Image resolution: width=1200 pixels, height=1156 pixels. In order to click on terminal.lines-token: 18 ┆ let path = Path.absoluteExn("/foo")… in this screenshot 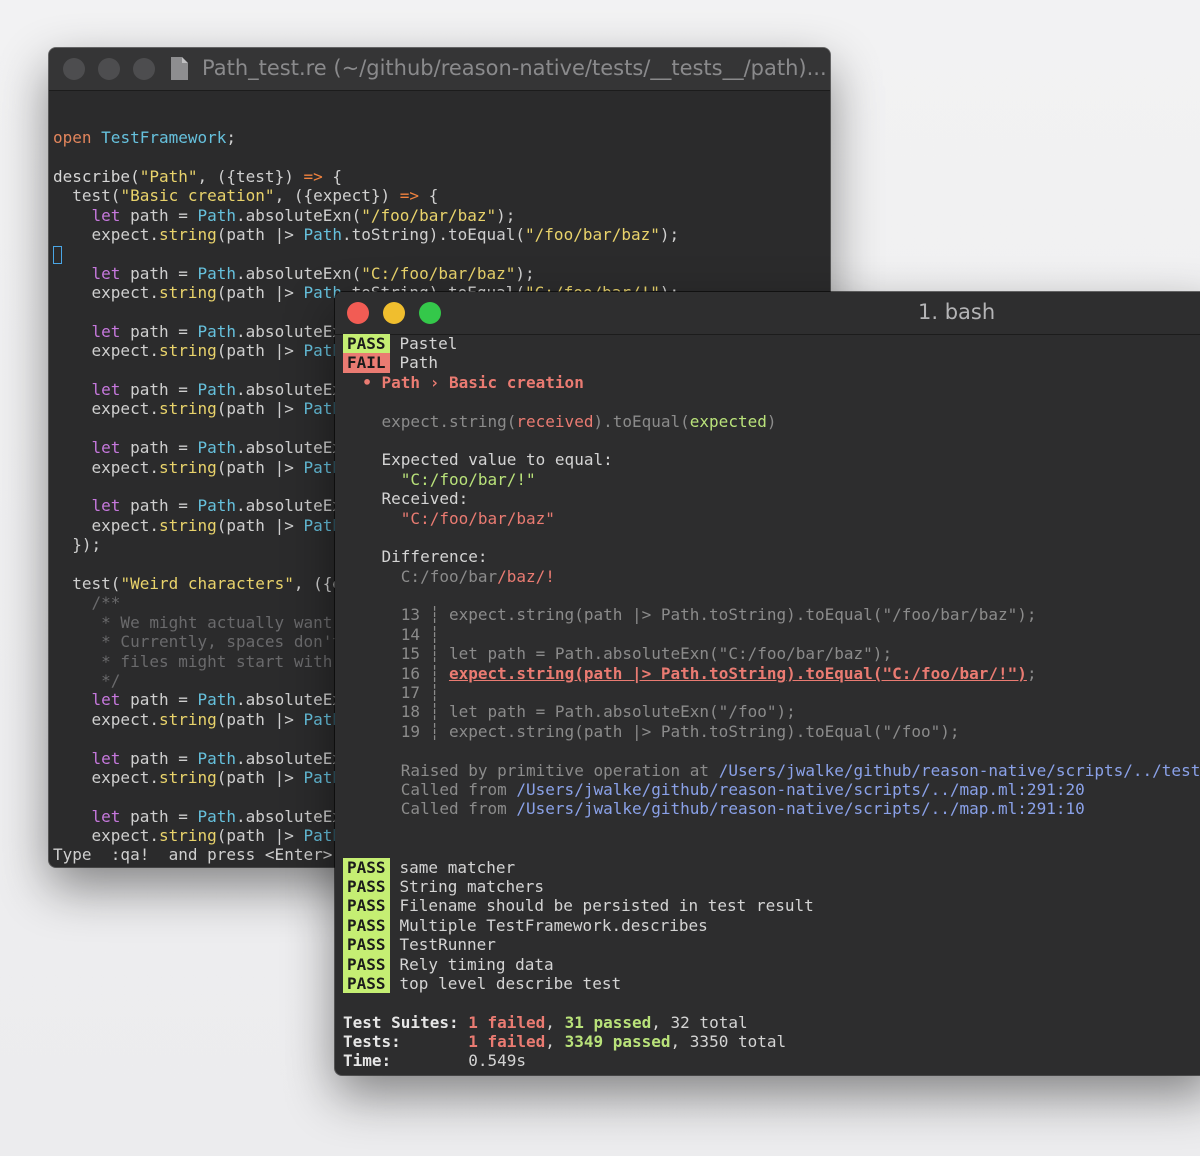, I will do `click(569, 712)`.